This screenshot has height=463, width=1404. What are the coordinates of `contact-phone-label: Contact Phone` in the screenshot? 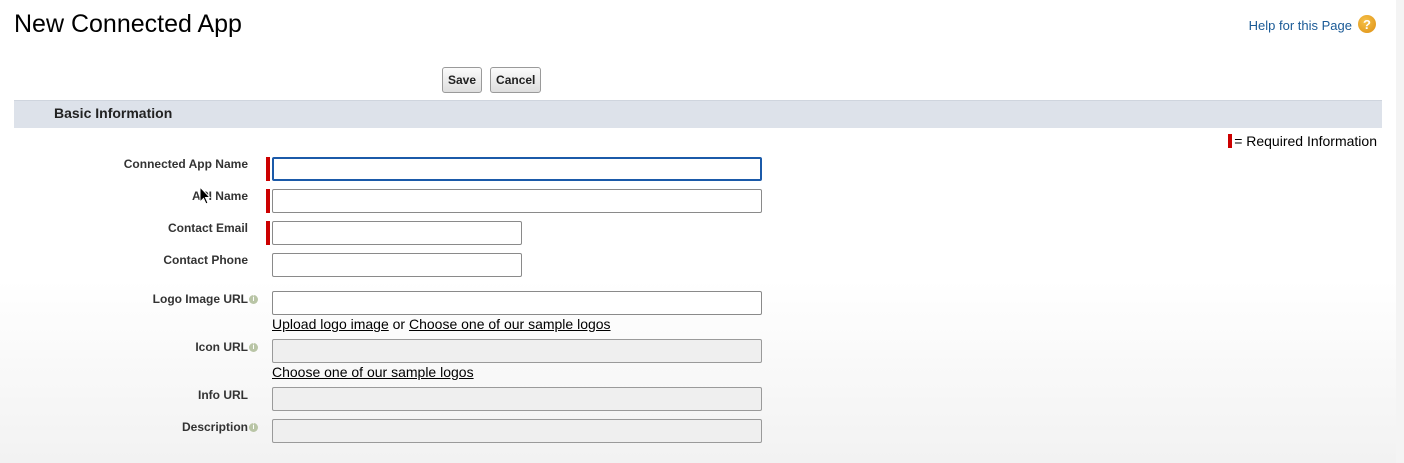 It's located at (205, 260).